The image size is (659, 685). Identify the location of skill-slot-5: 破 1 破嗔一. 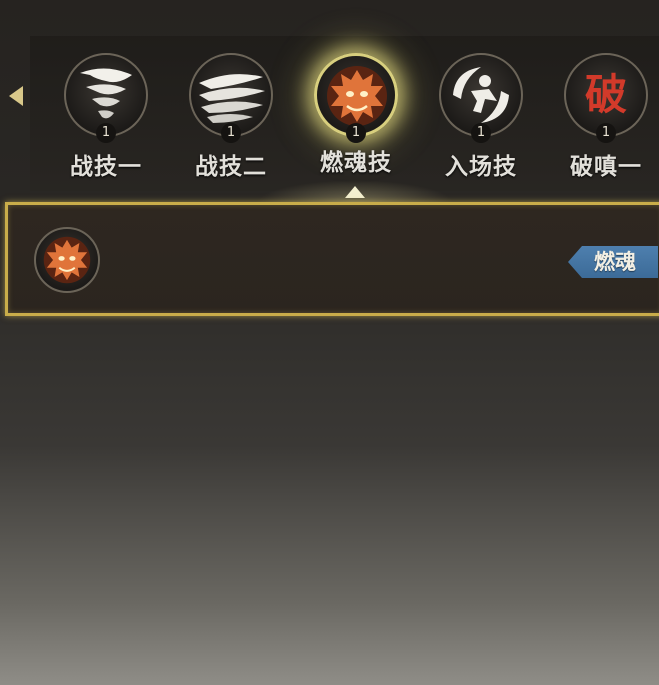
(605, 116).